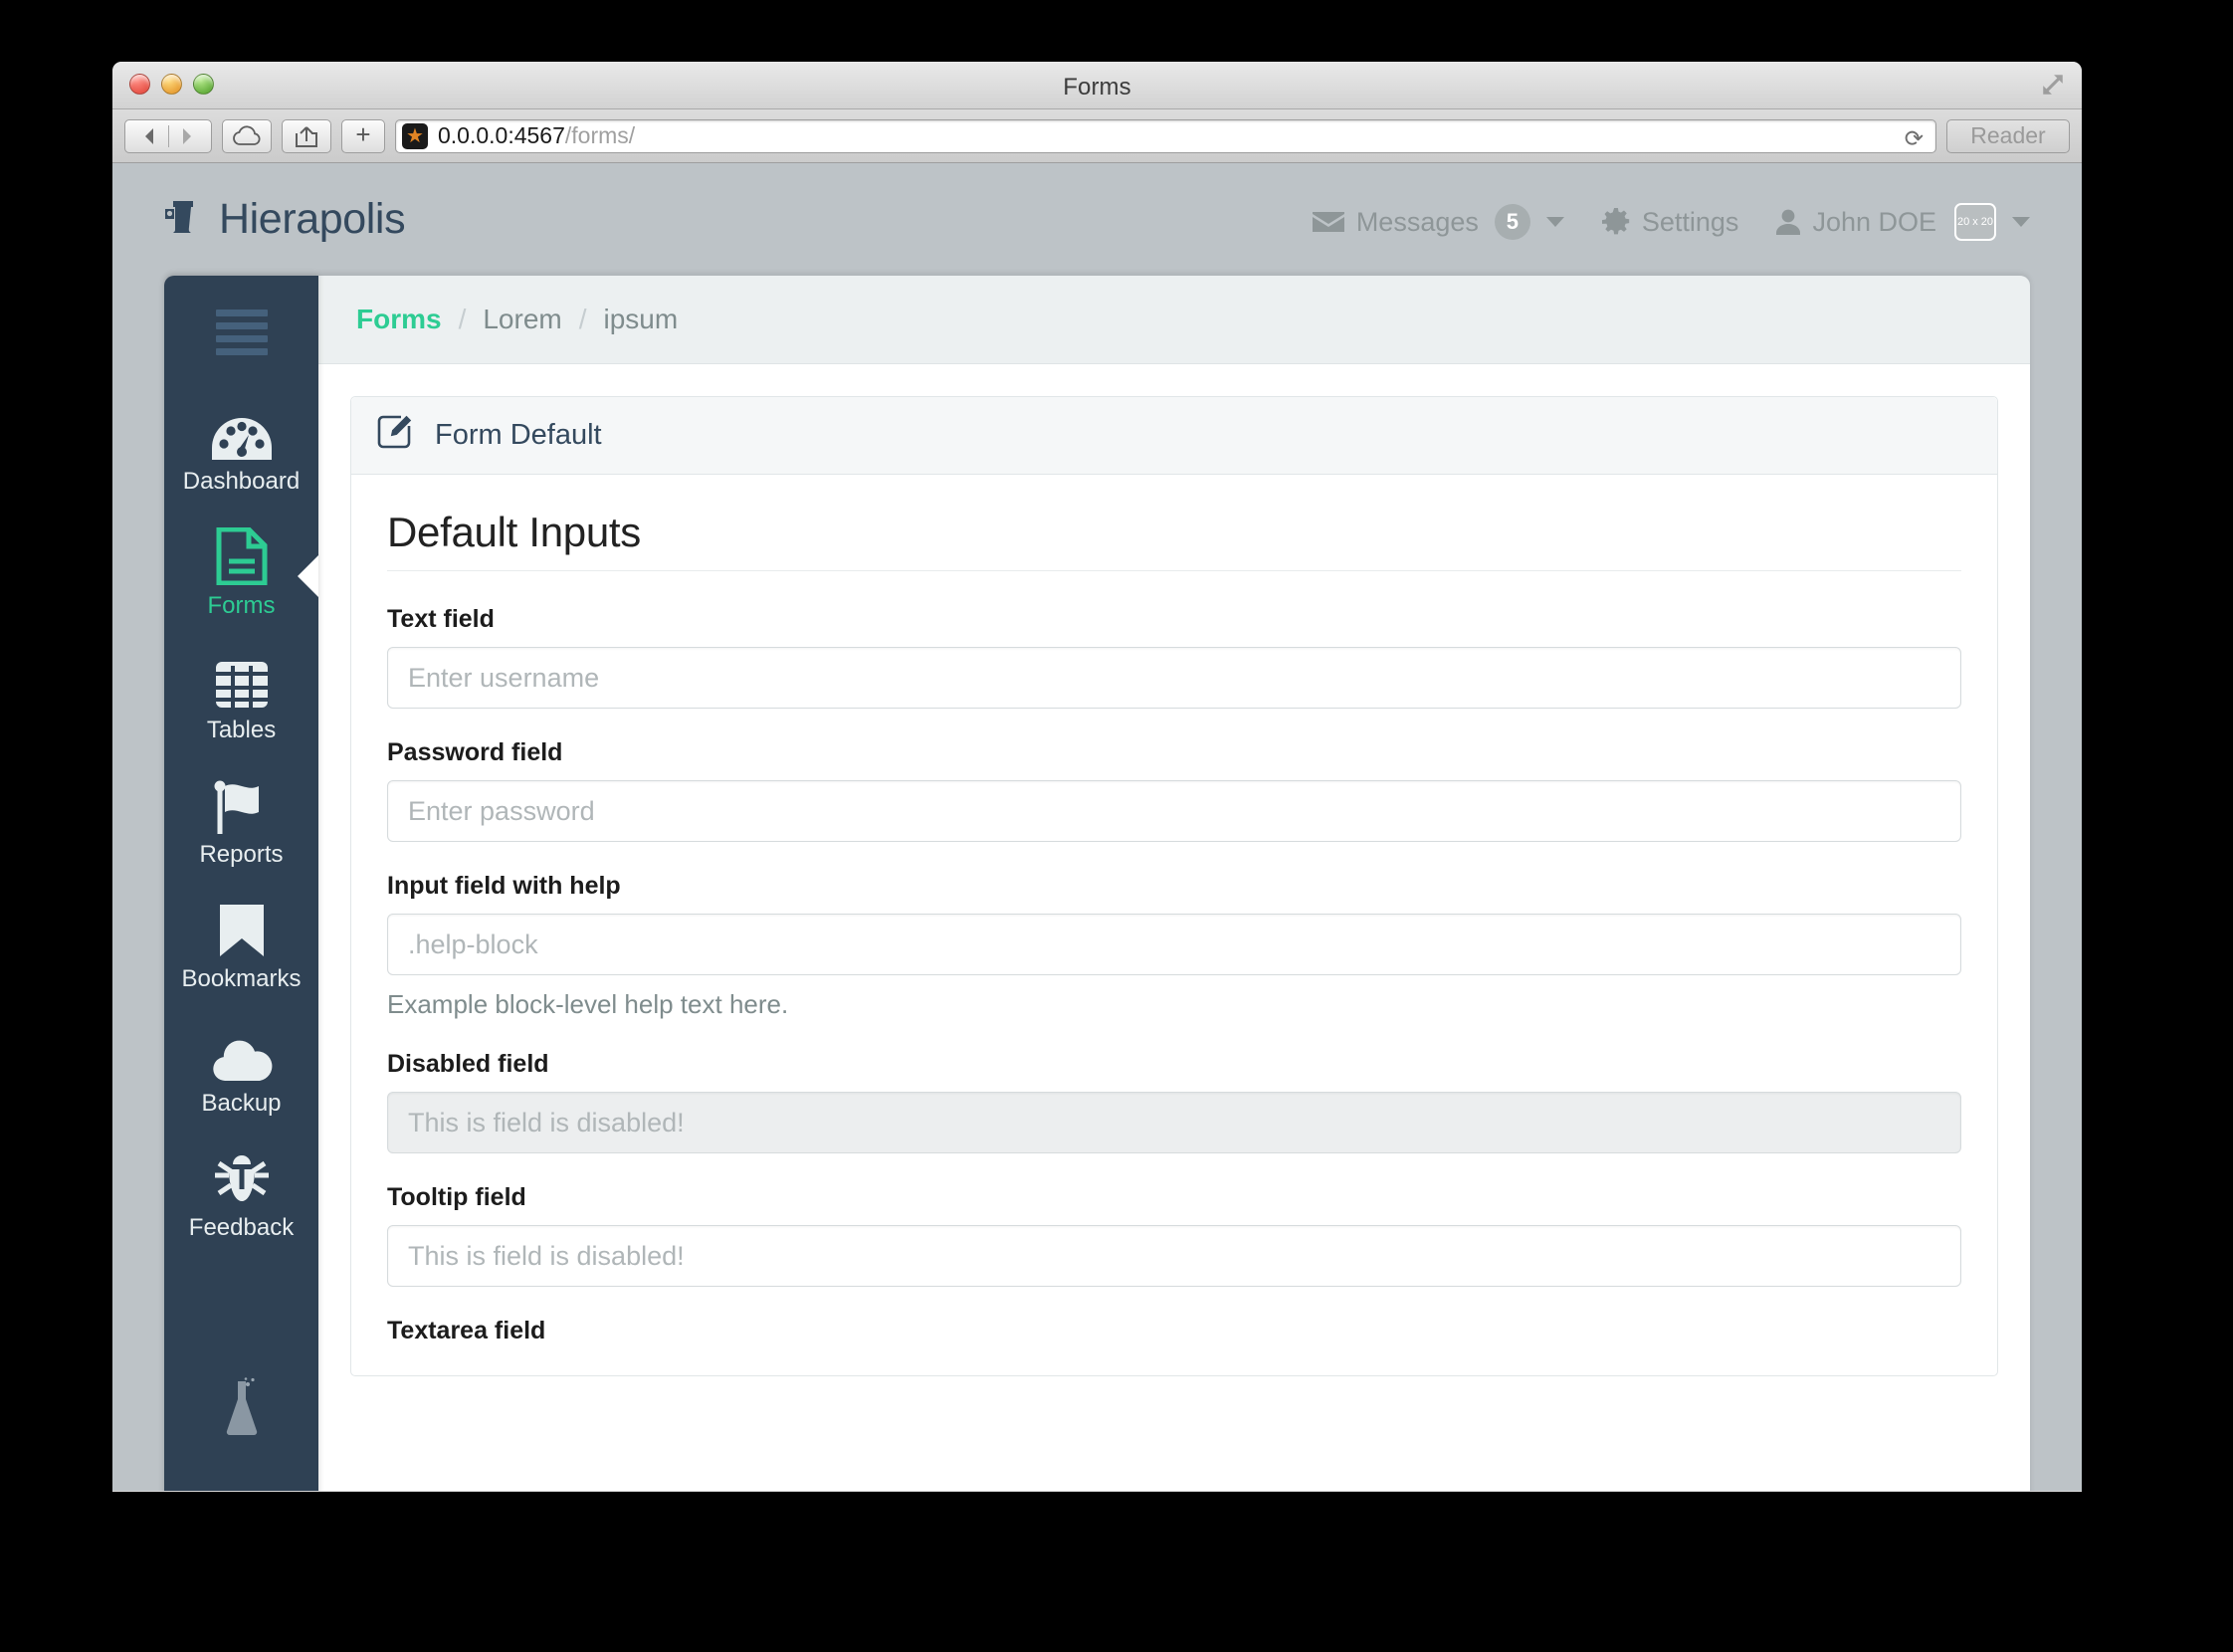  I want to click on settings-link: Settings, so click(1670, 222).